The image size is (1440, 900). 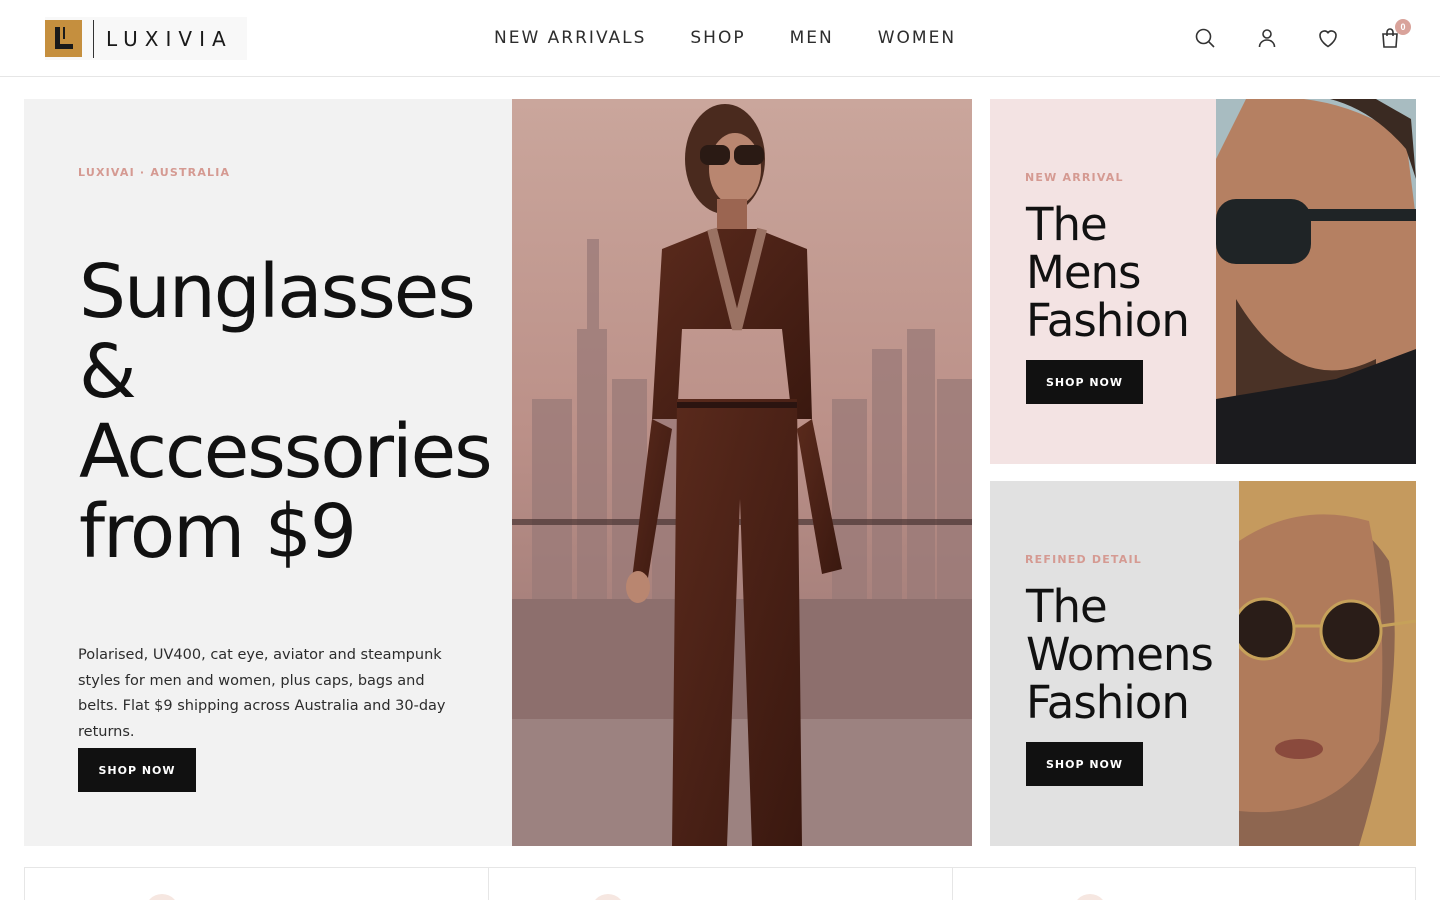 What do you see at coordinates (1316, 281) in the screenshot?
I see `mens-model-image` at bounding box center [1316, 281].